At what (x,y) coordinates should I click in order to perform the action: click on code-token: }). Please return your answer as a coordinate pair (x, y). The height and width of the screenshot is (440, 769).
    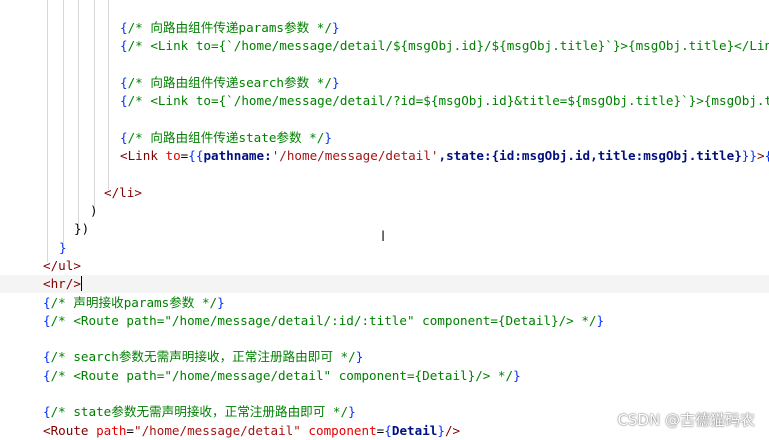
    Looking at the image, I should click on (82, 229).